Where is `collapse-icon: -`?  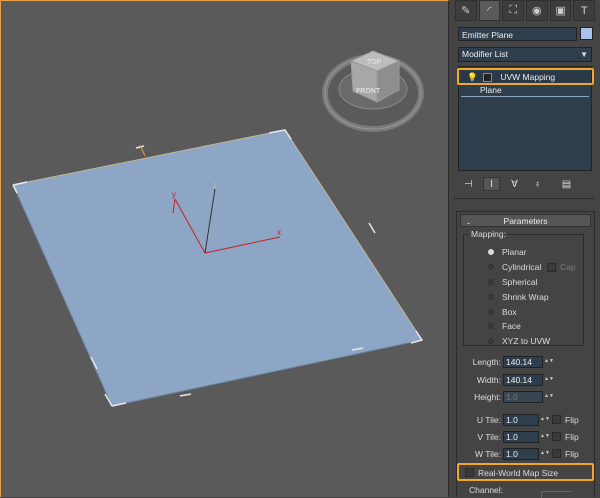
collapse-icon: - is located at coordinates (468, 223).